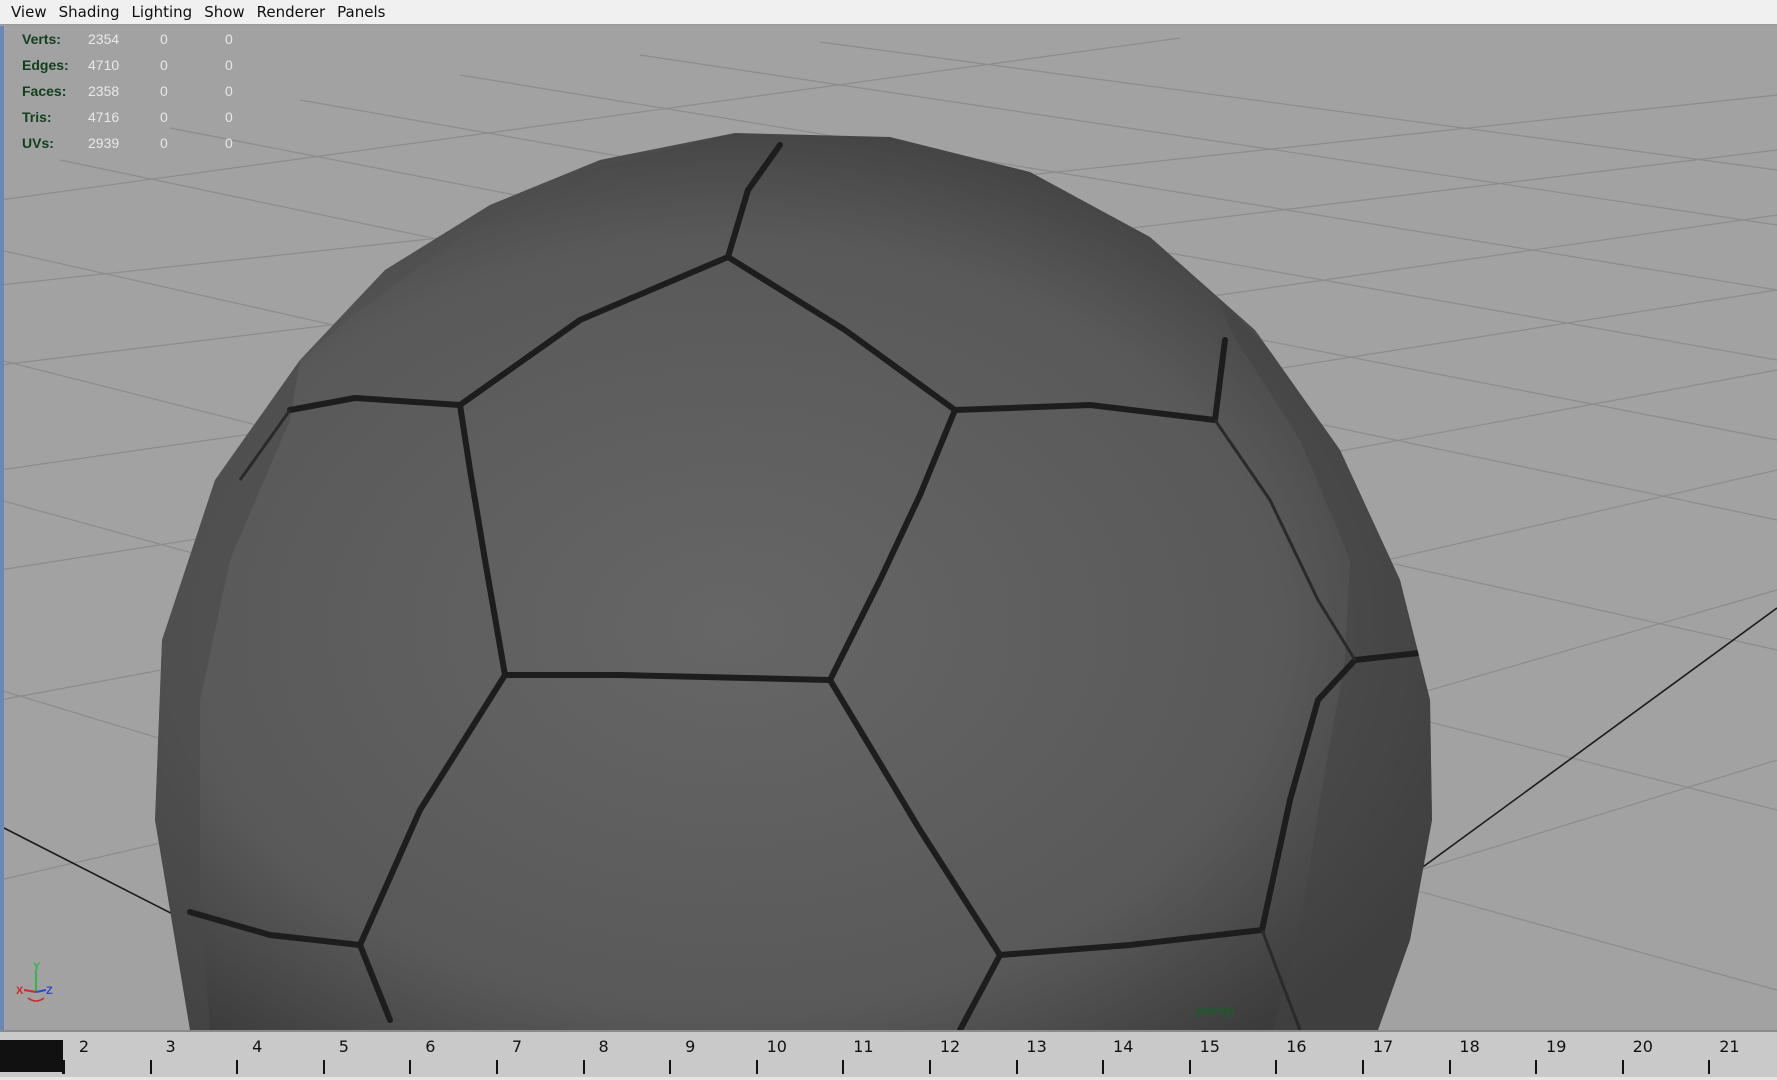 The image size is (1777, 1080). What do you see at coordinates (1296, 1046) in the screenshot?
I see `frame-tick-label: 16` at bounding box center [1296, 1046].